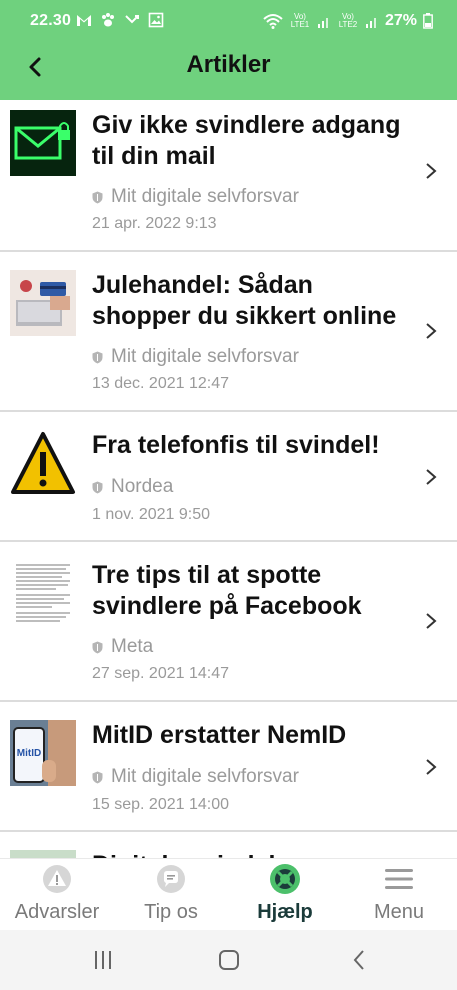 This screenshot has width=457, height=990. I want to click on article-title: Fra telefonfis til svindel!, so click(236, 445).